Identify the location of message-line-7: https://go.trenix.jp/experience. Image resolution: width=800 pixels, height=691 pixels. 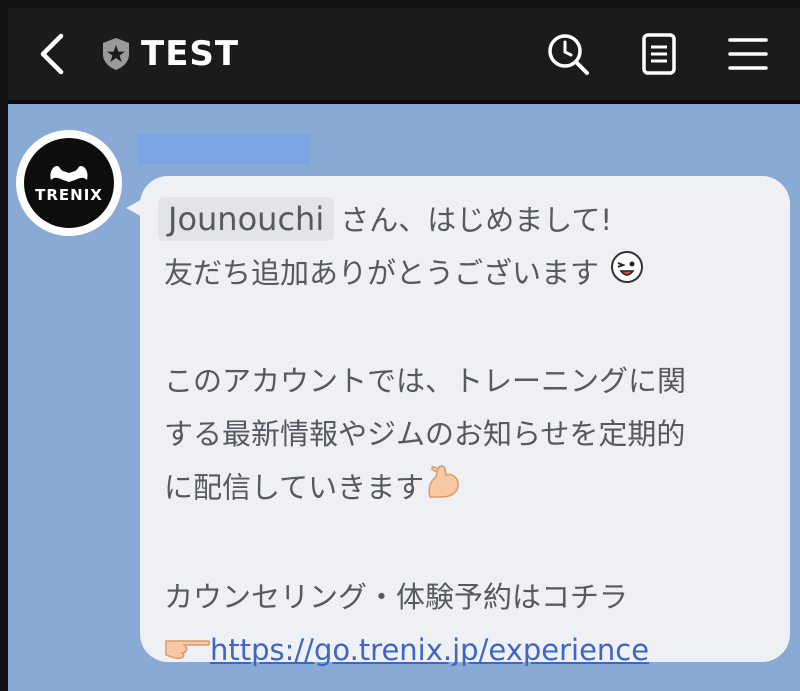
(465, 651).